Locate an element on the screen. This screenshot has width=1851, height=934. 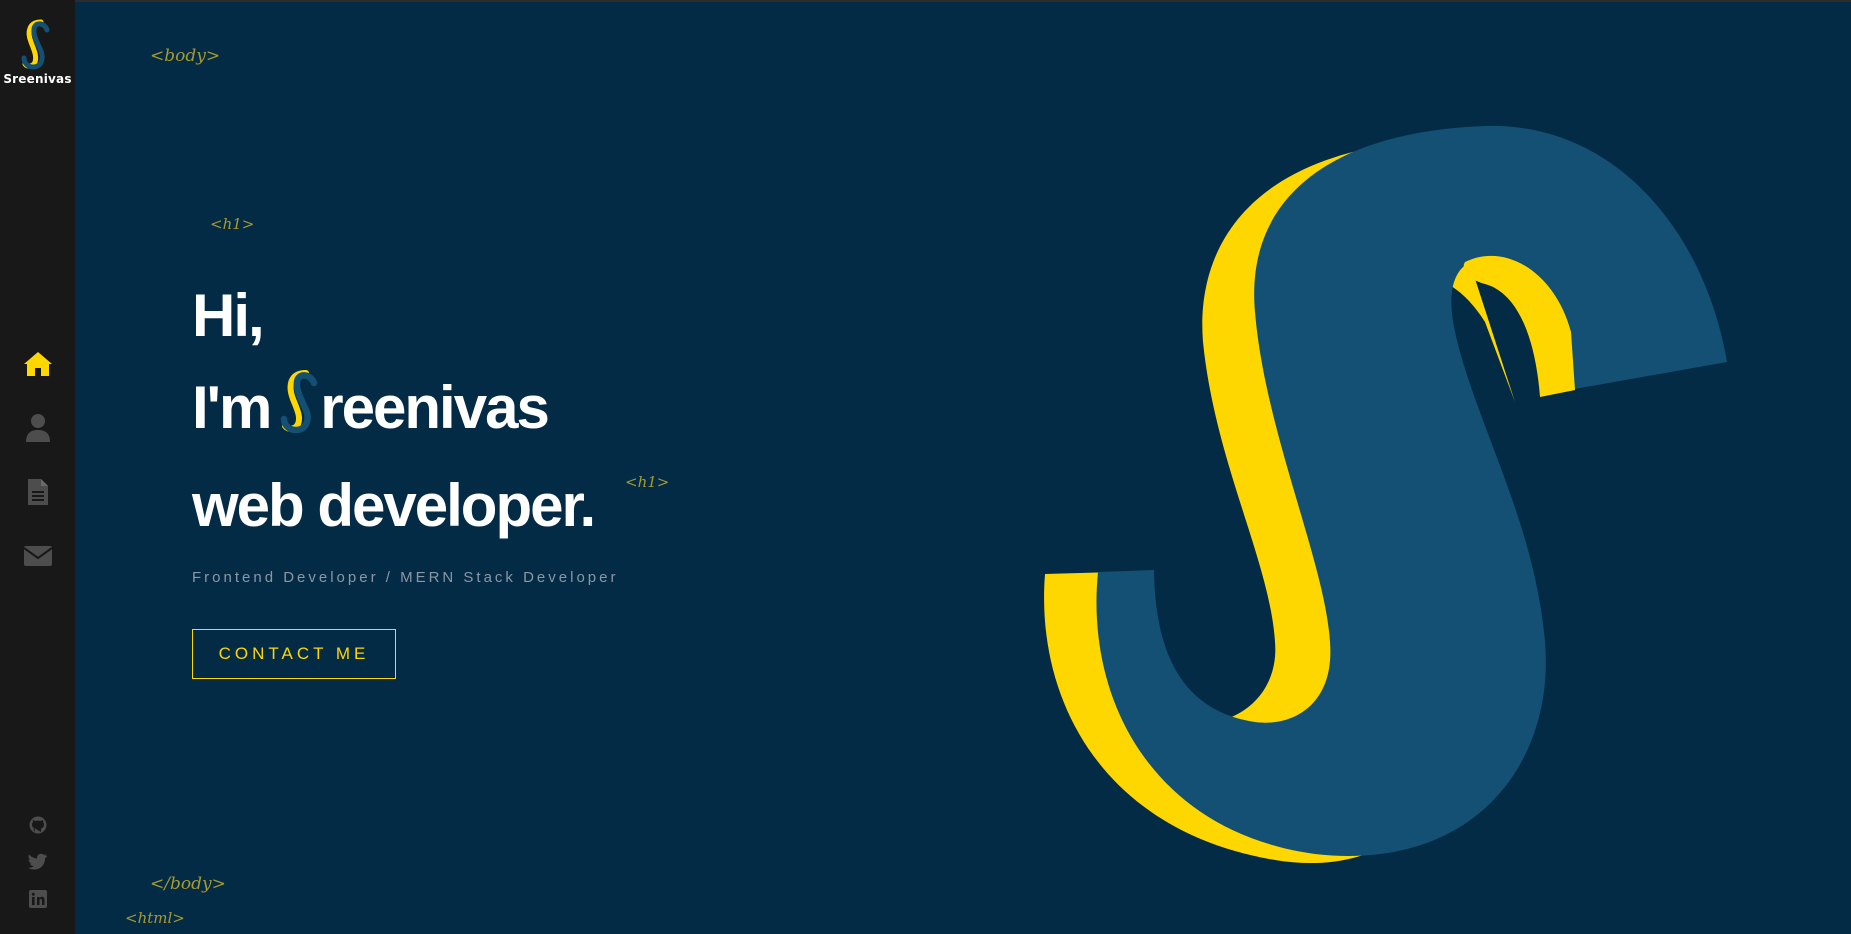
contact-button: CONTACT ME is located at coordinates (294, 654).